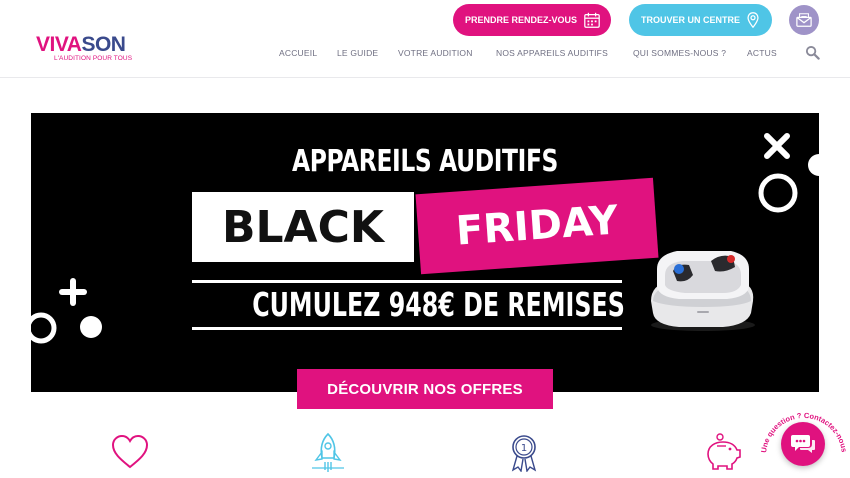 Image resolution: width=850 pixels, height=478 pixels. I want to click on envelope-icon, so click(804, 20).